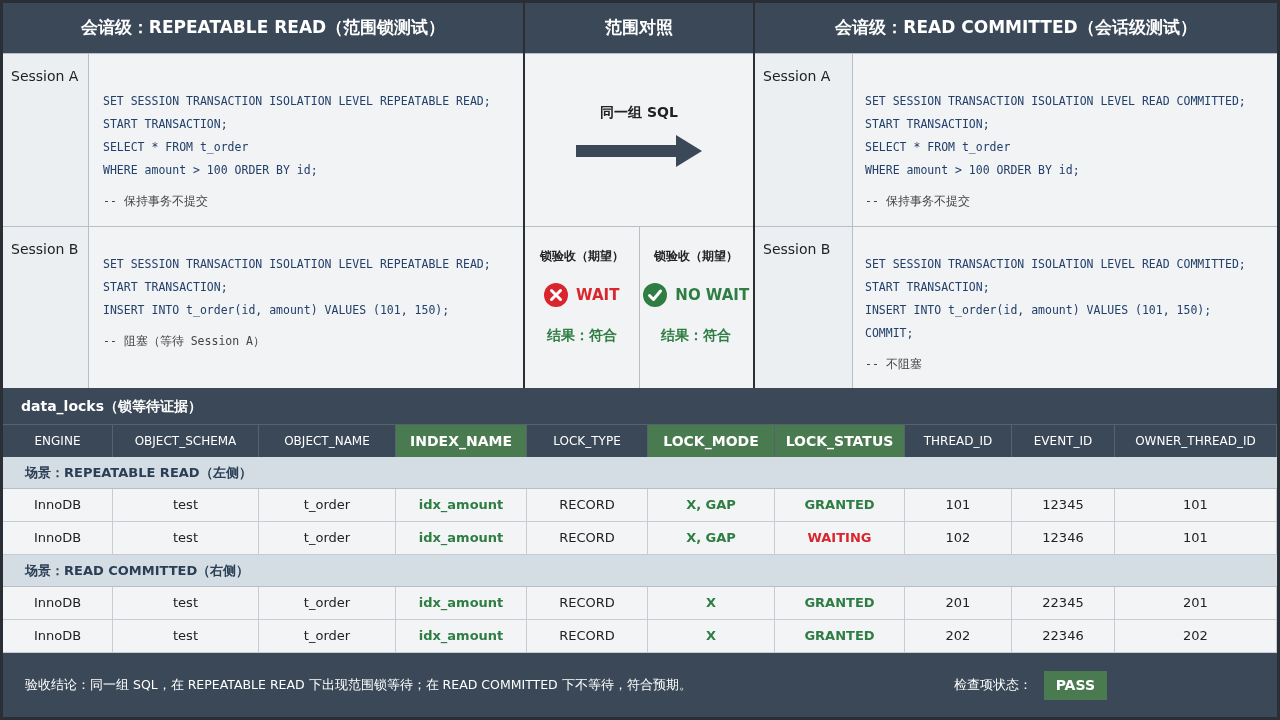 Image resolution: width=1280 pixels, height=720 pixels. Describe the element at coordinates (184, 341) in the screenshot. I see `code-comment: -- 阻塞（等待 Session A）` at that location.